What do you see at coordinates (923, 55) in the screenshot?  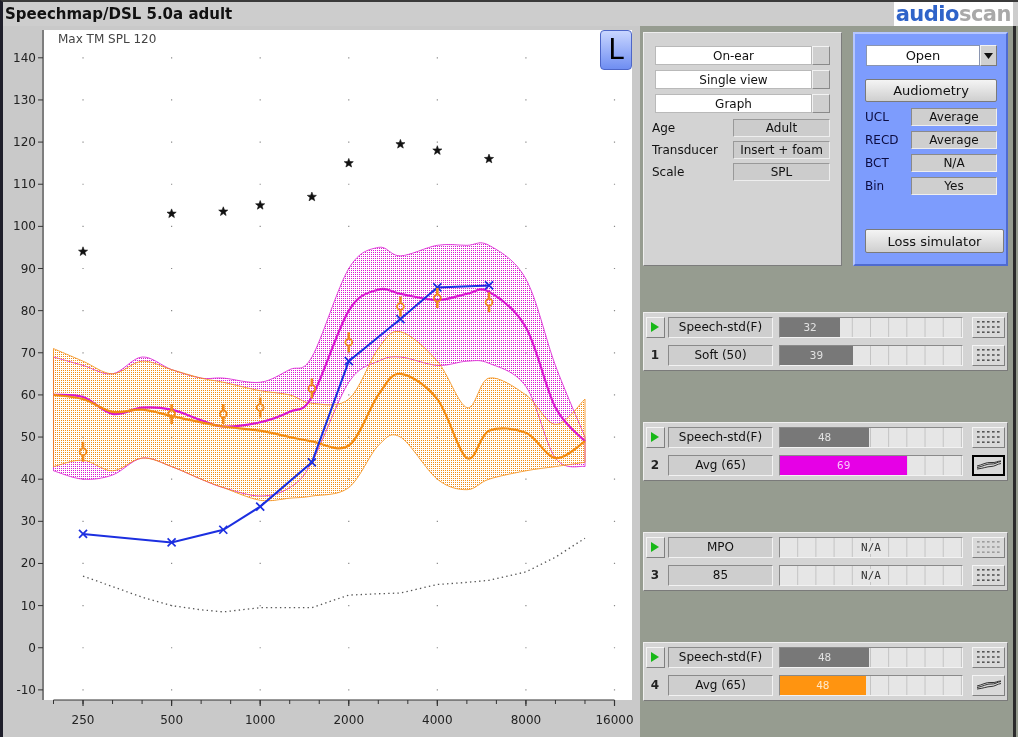 I see `dropdown-field: Open` at bounding box center [923, 55].